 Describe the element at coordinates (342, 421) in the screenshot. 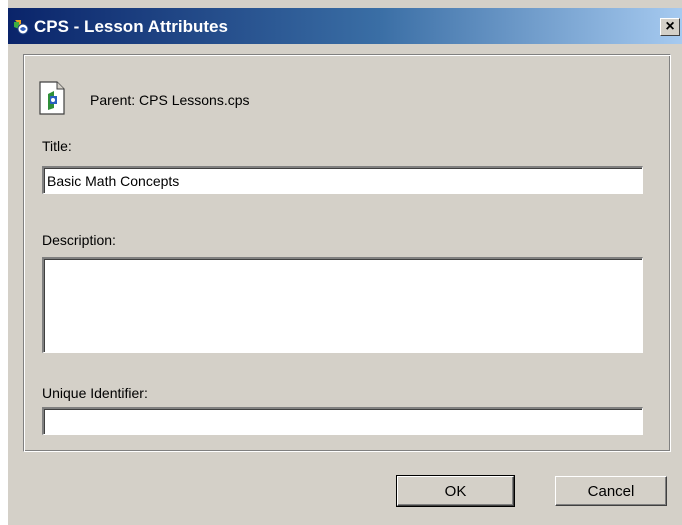

I see `unique-identifier-input` at that location.